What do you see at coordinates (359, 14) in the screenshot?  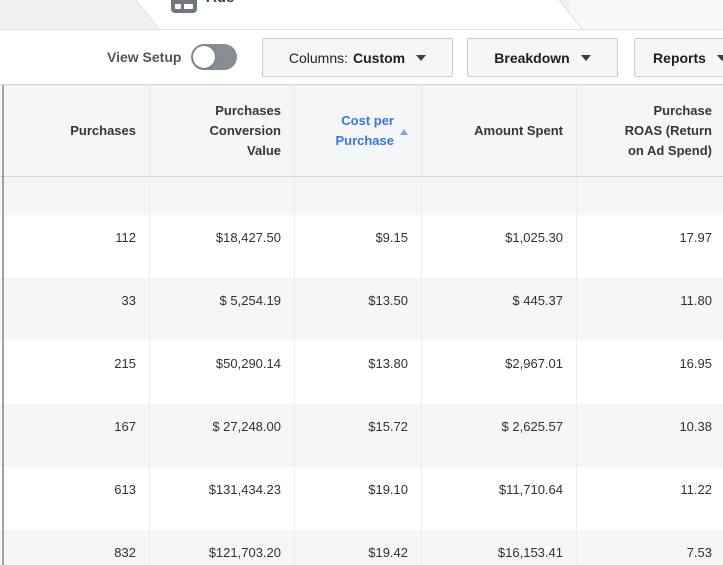 I see `active-tab` at bounding box center [359, 14].